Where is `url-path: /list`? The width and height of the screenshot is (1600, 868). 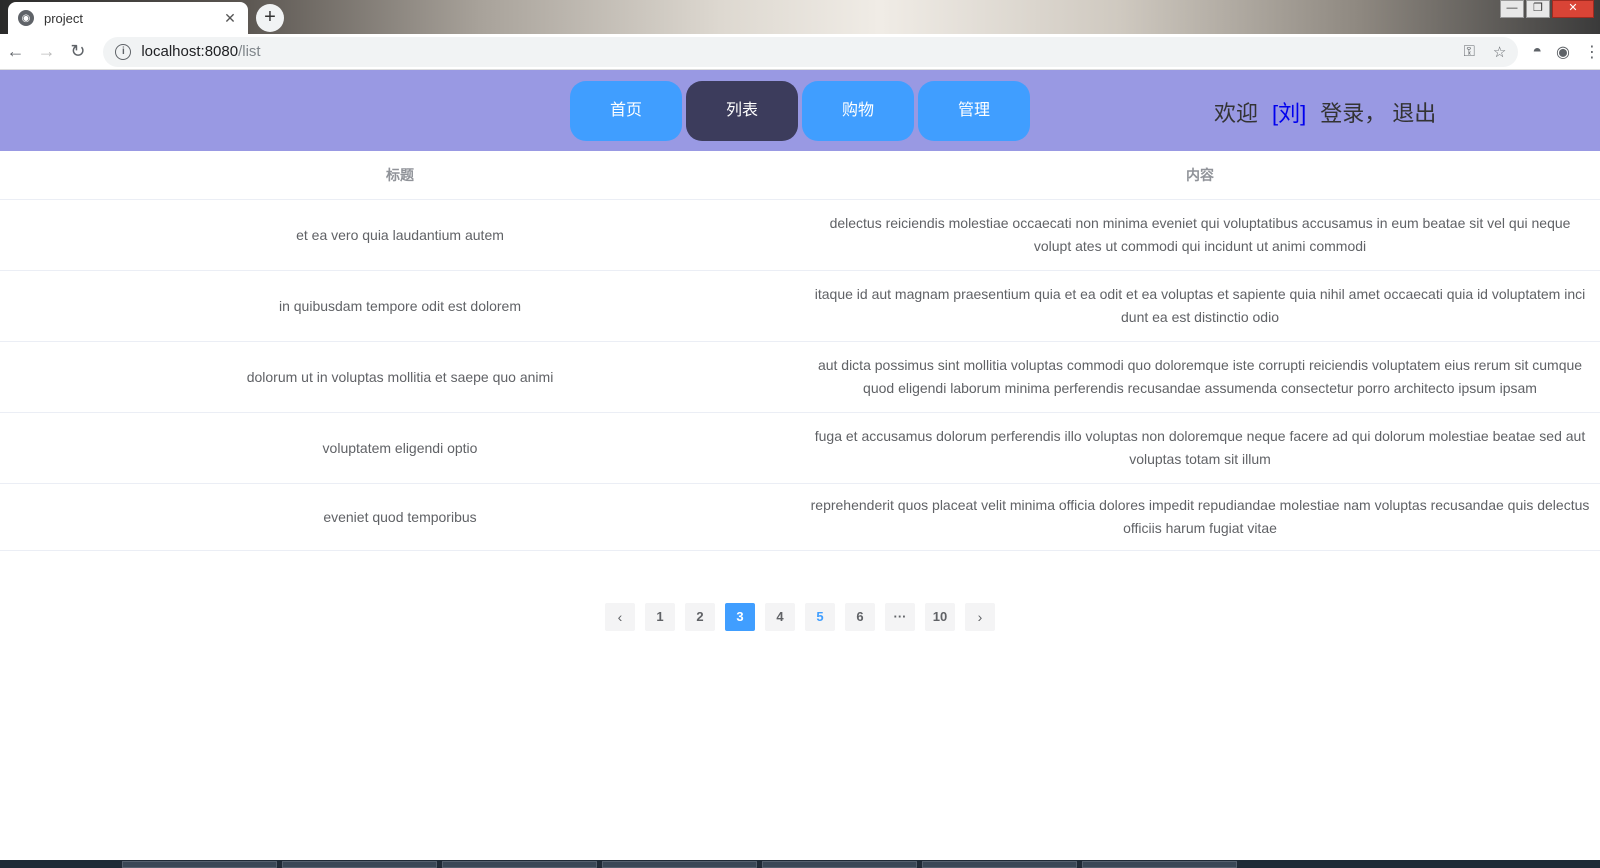 url-path: /list is located at coordinates (249, 51).